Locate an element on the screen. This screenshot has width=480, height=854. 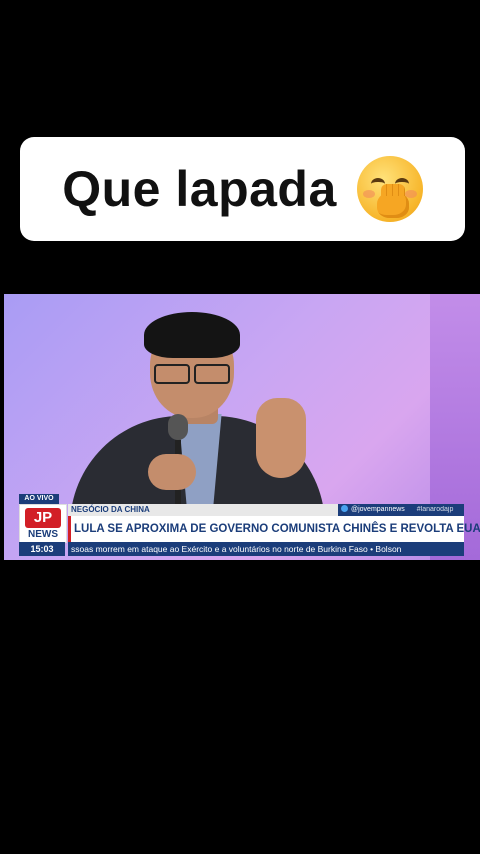
caption-text: Que lapada is located at coordinates (199, 189).